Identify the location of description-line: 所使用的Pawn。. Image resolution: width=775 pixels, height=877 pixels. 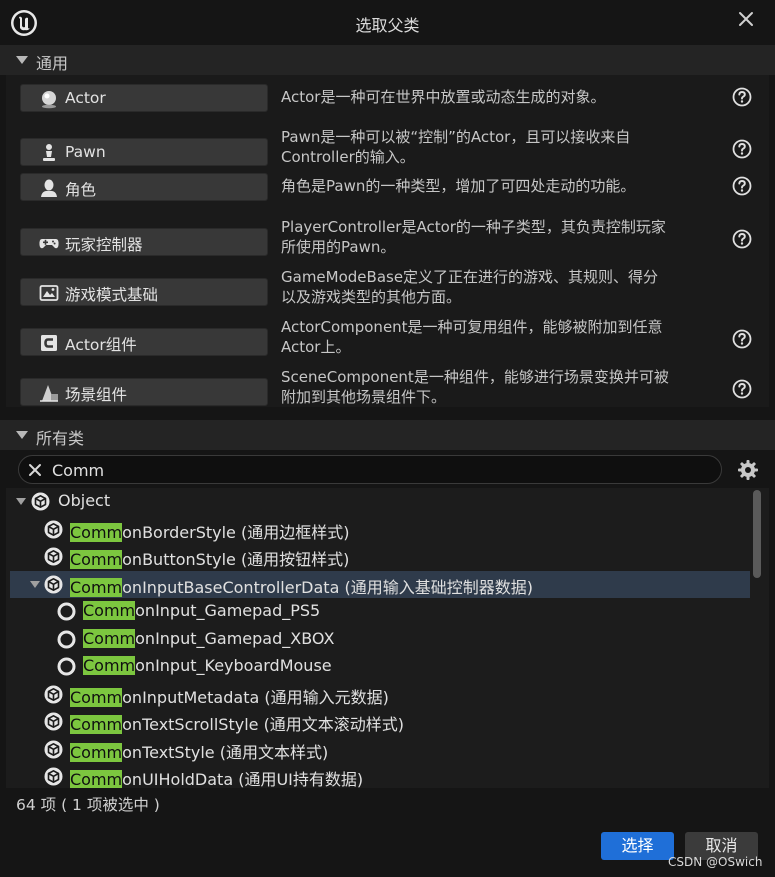
(338, 247).